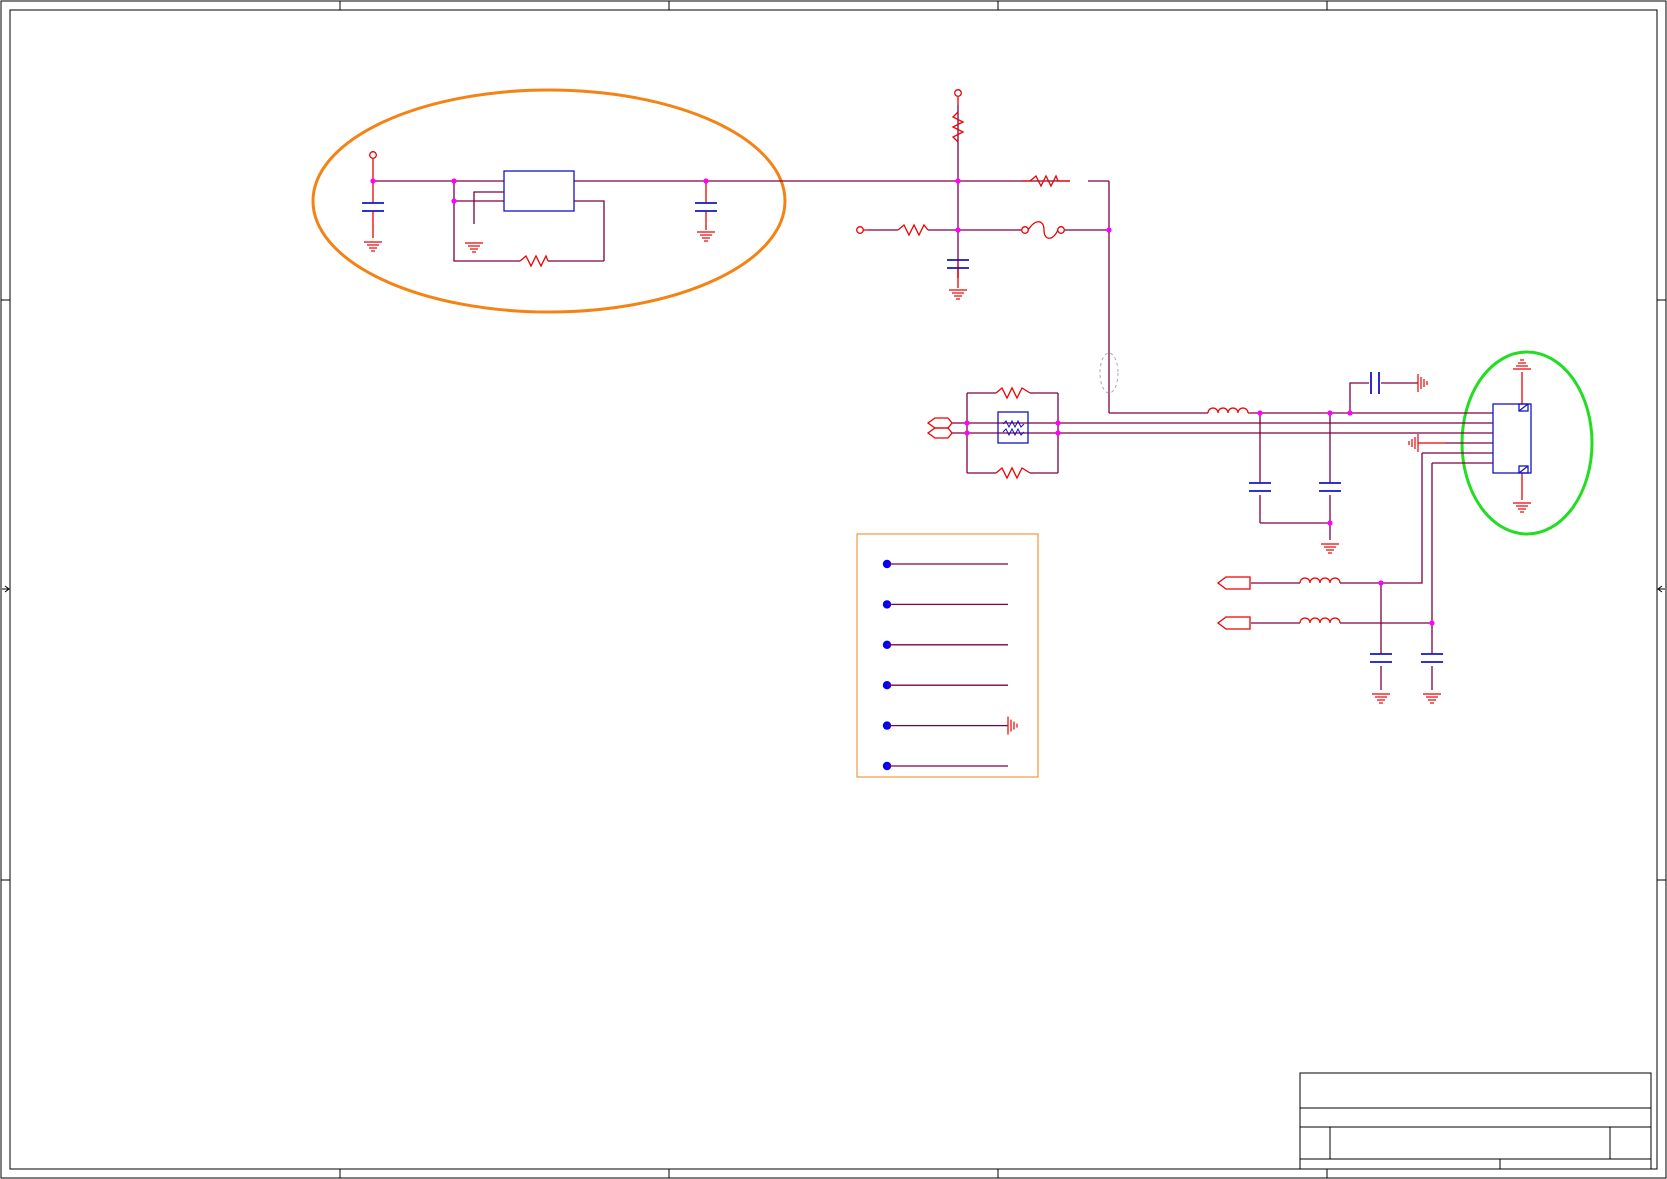  I want to click on regulator-highlight, so click(549, 201).